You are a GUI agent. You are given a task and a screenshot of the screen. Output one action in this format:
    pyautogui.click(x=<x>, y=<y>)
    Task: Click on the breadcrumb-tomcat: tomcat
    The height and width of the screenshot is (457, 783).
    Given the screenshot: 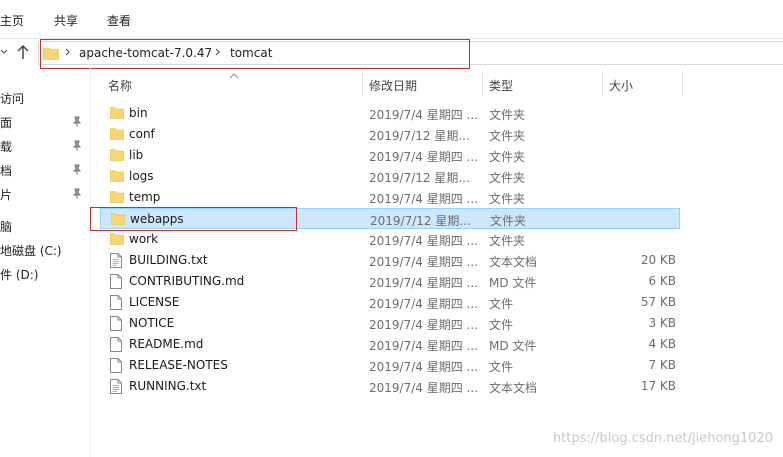 What is the action you would take?
    pyautogui.click(x=251, y=53)
    